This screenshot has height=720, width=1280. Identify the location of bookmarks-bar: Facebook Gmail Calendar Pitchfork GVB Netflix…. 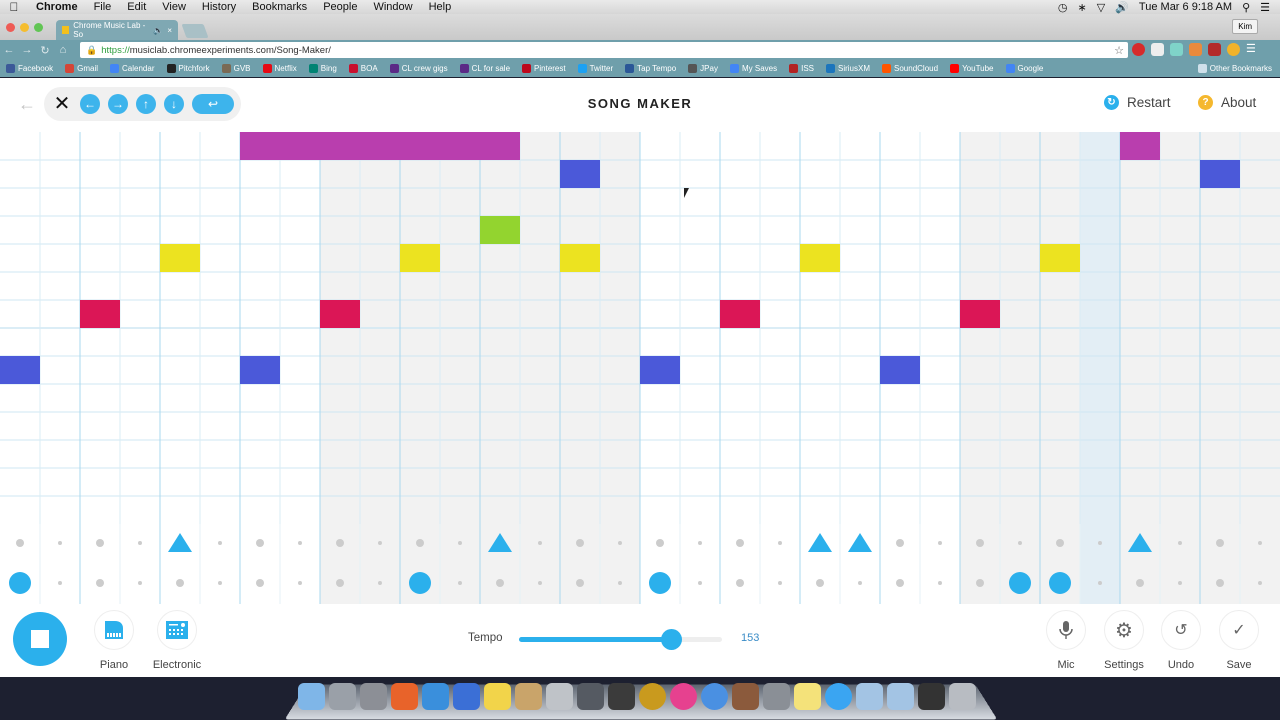
(640, 68).